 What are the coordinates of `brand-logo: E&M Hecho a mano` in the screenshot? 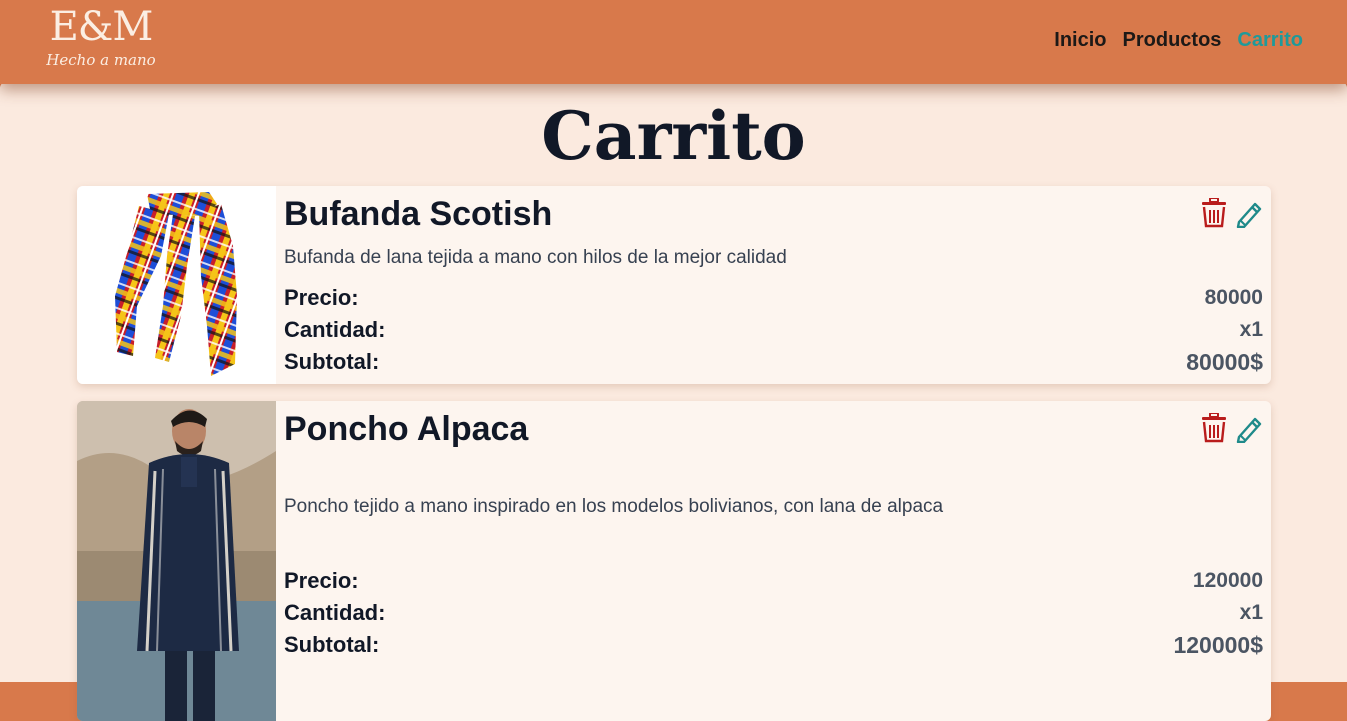 It's located at (101, 36).